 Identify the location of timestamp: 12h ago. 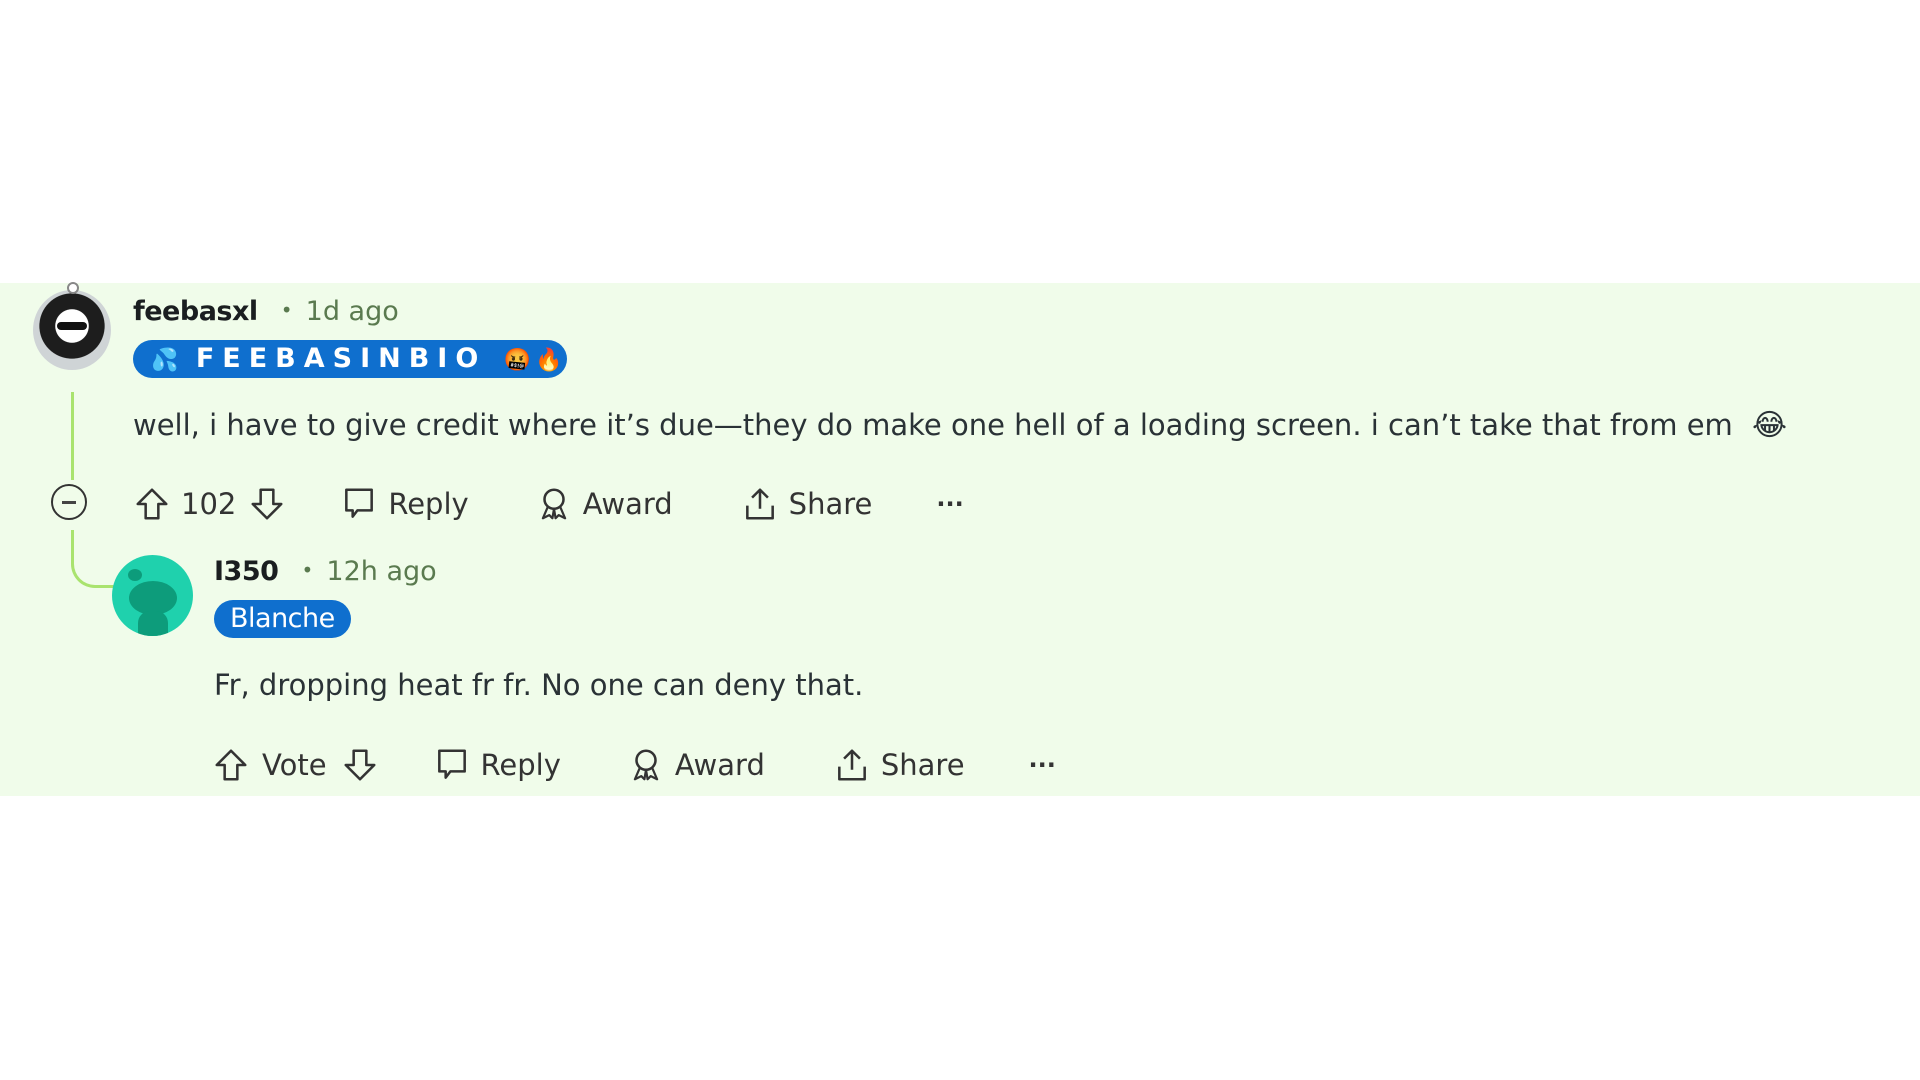
(381, 571).